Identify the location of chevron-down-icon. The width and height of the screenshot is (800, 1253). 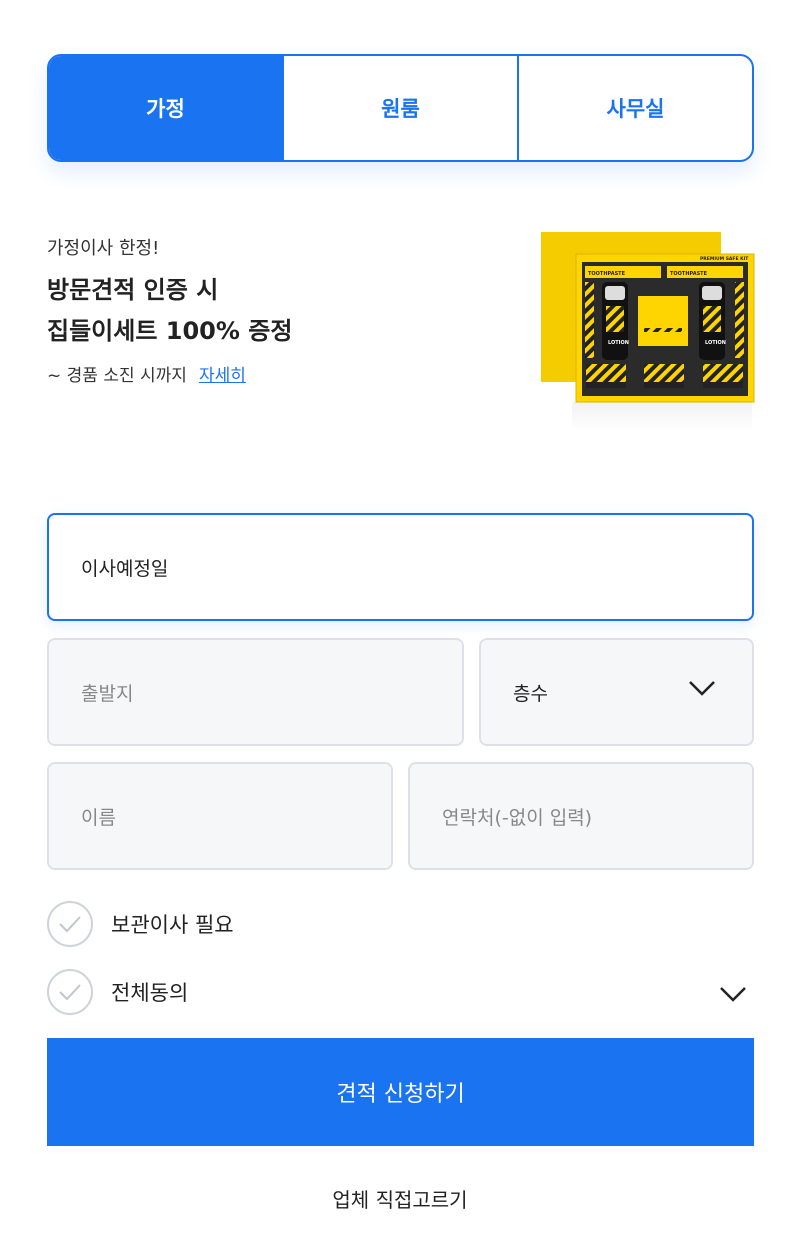
(702, 688).